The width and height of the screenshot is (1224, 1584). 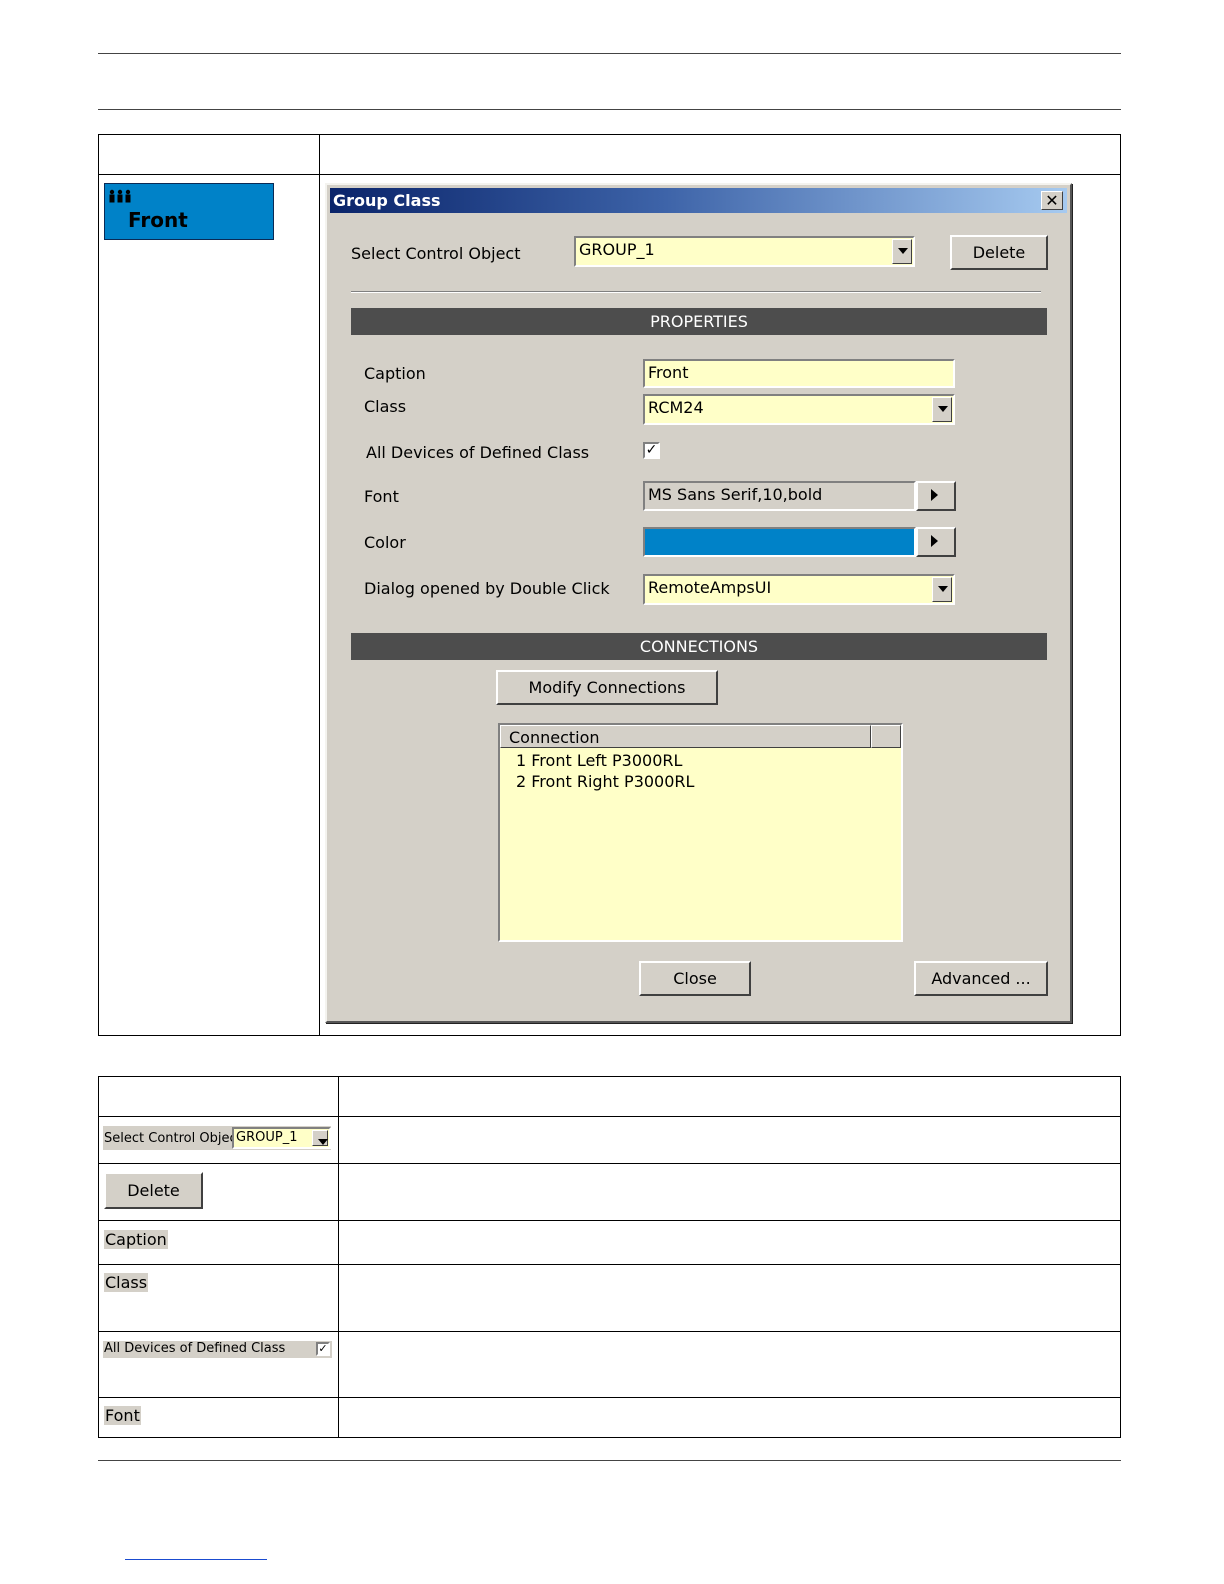 I want to click on mini-delete-button: Delete, so click(x=153, y=1190).